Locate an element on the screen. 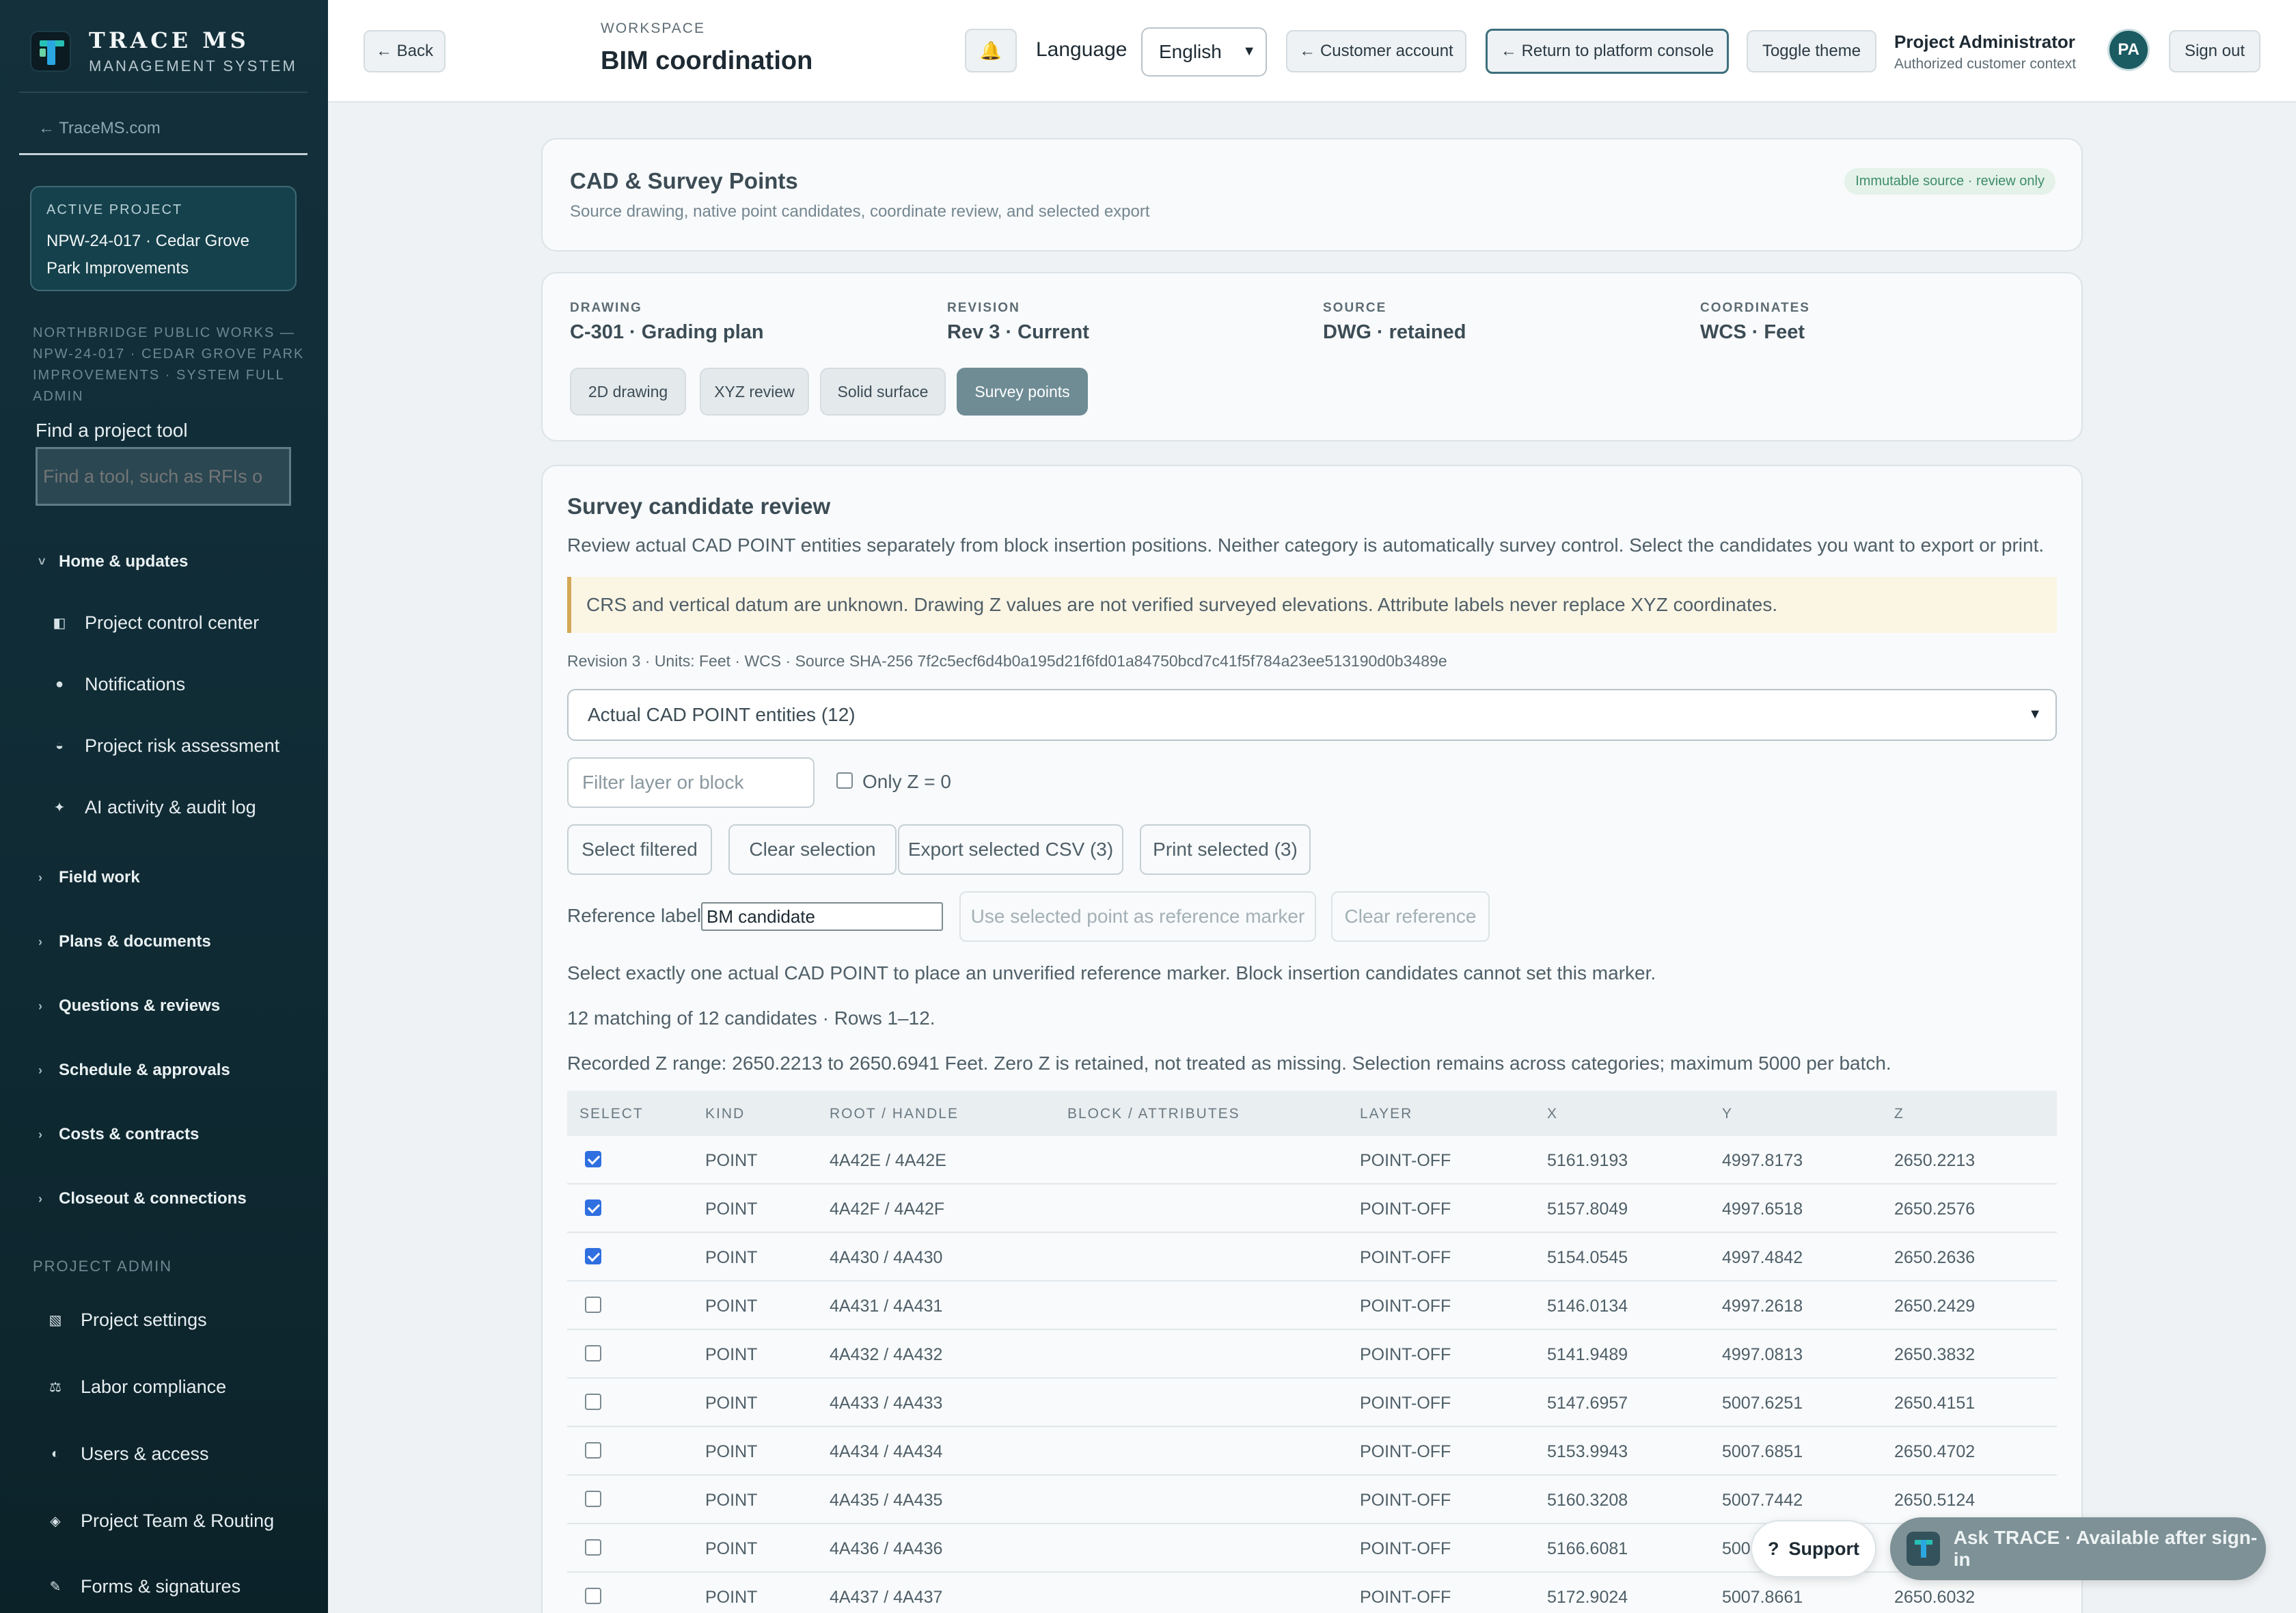  toggle-theme-button: Toggle theme is located at coordinates (1811, 51).